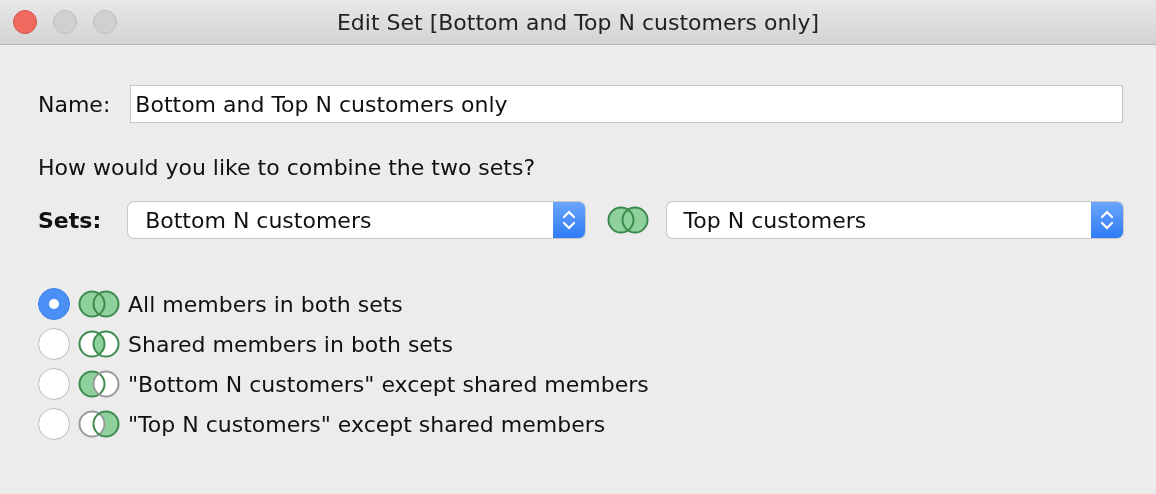 The width and height of the screenshot is (1156, 494). What do you see at coordinates (65, 22) in the screenshot?
I see `minimize-button` at bounding box center [65, 22].